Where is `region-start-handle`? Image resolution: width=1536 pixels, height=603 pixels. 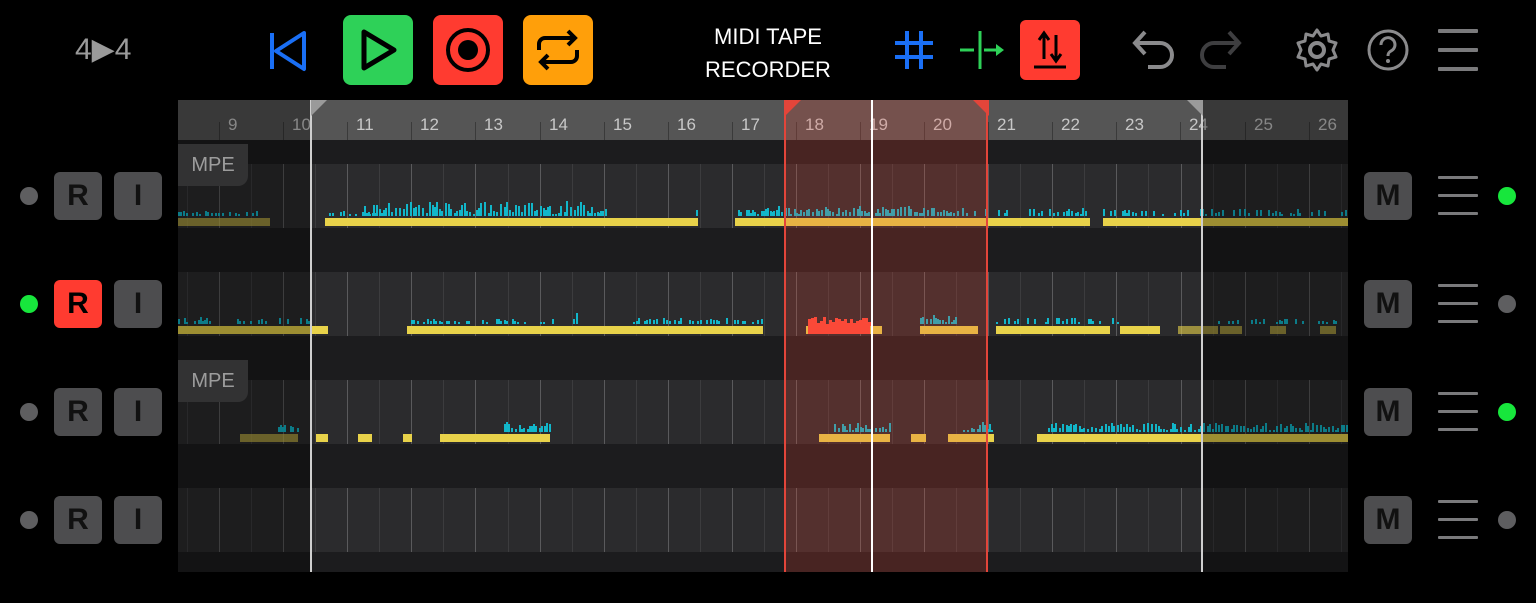 region-start-handle is located at coordinates (319, 108).